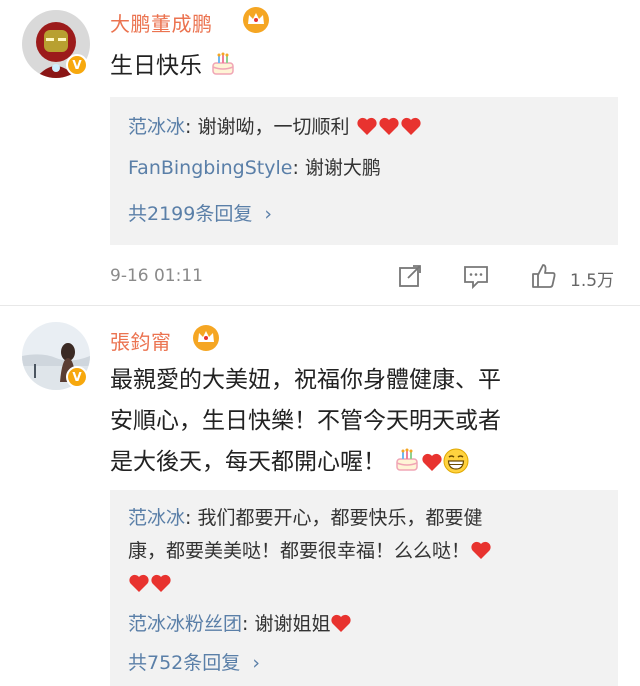 The height and width of the screenshot is (686, 640). Describe the element at coordinates (156, 66) in the screenshot. I see `comment-text-content: 生日快乐` at that location.